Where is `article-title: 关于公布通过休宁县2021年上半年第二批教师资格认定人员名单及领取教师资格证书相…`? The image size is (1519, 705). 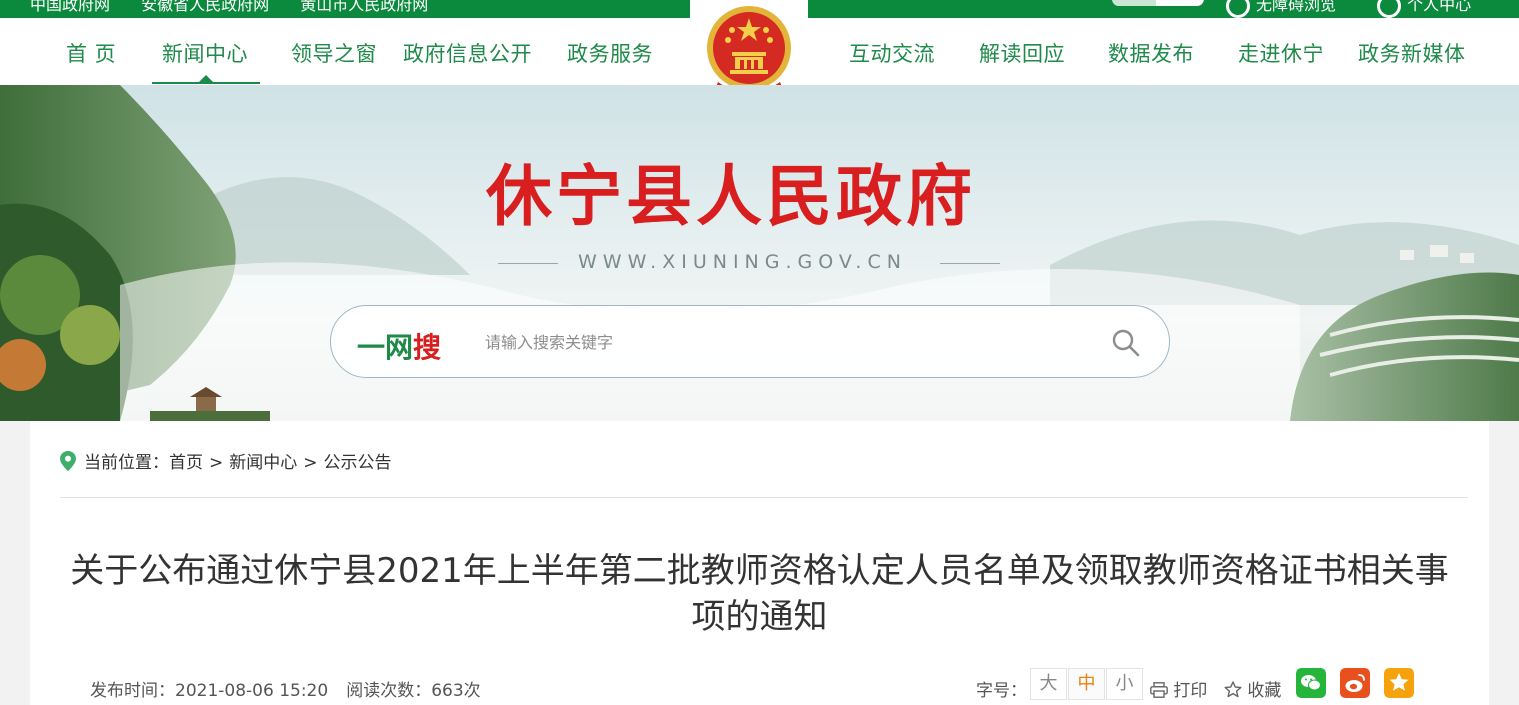
article-title: 关于公布通过休宁县2021年上半年第二批教师资格认定人员名单及领取教师资格证书相… is located at coordinates (759, 594).